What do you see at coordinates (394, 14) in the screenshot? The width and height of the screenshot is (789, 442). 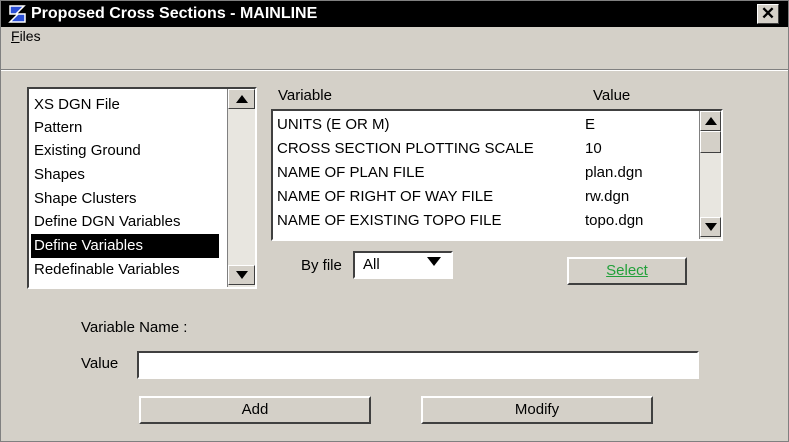 I see `title-bar: Proposed Cross Sections - MAINLINE ✕` at bounding box center [394, 14].